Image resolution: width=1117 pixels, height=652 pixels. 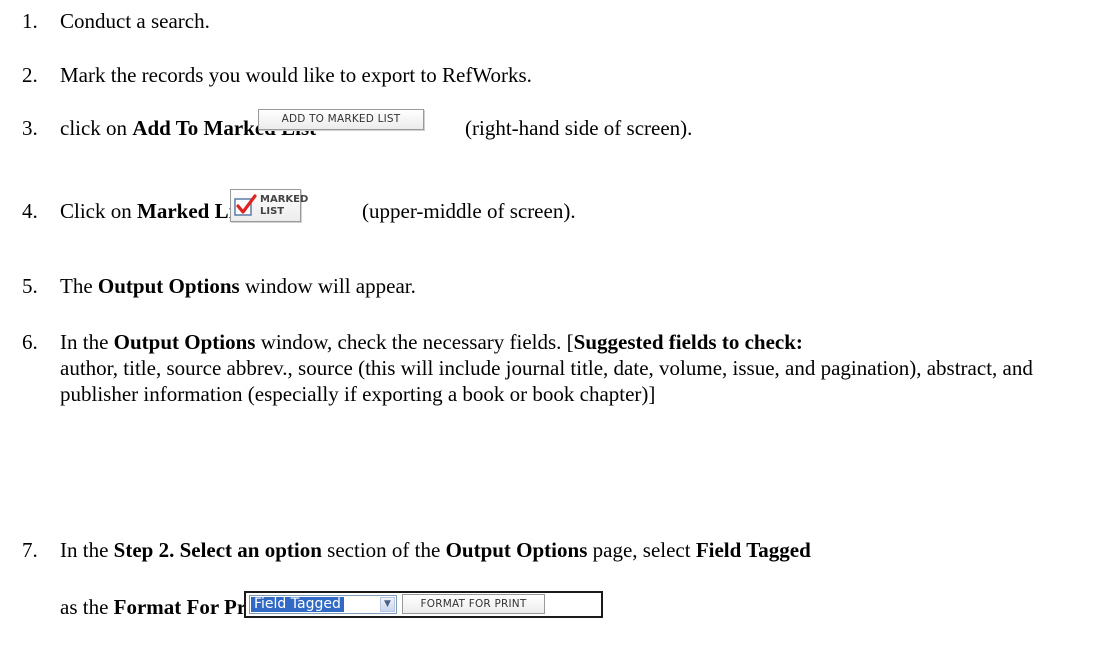 What do you see at coordinates (284, 199) in the screenshot?
I see `marked-label: MARKED` at bounding box center [284, 199].